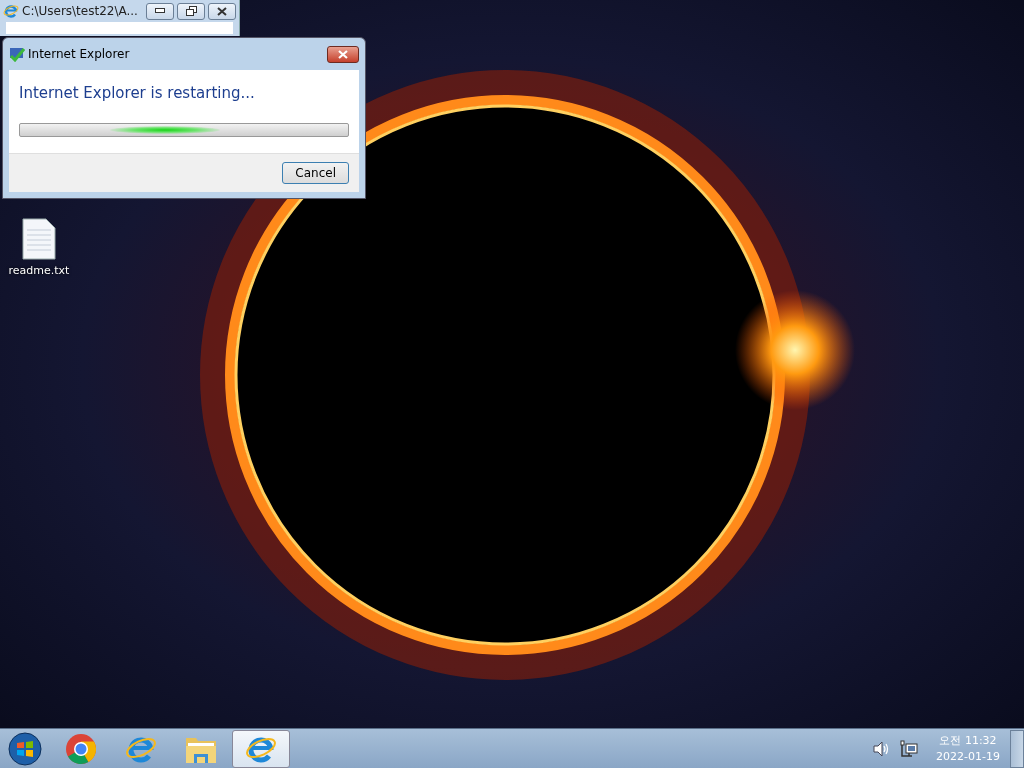 This screenshot has height=768, width=1024. I want to click on restore-button, so click(191, 11).